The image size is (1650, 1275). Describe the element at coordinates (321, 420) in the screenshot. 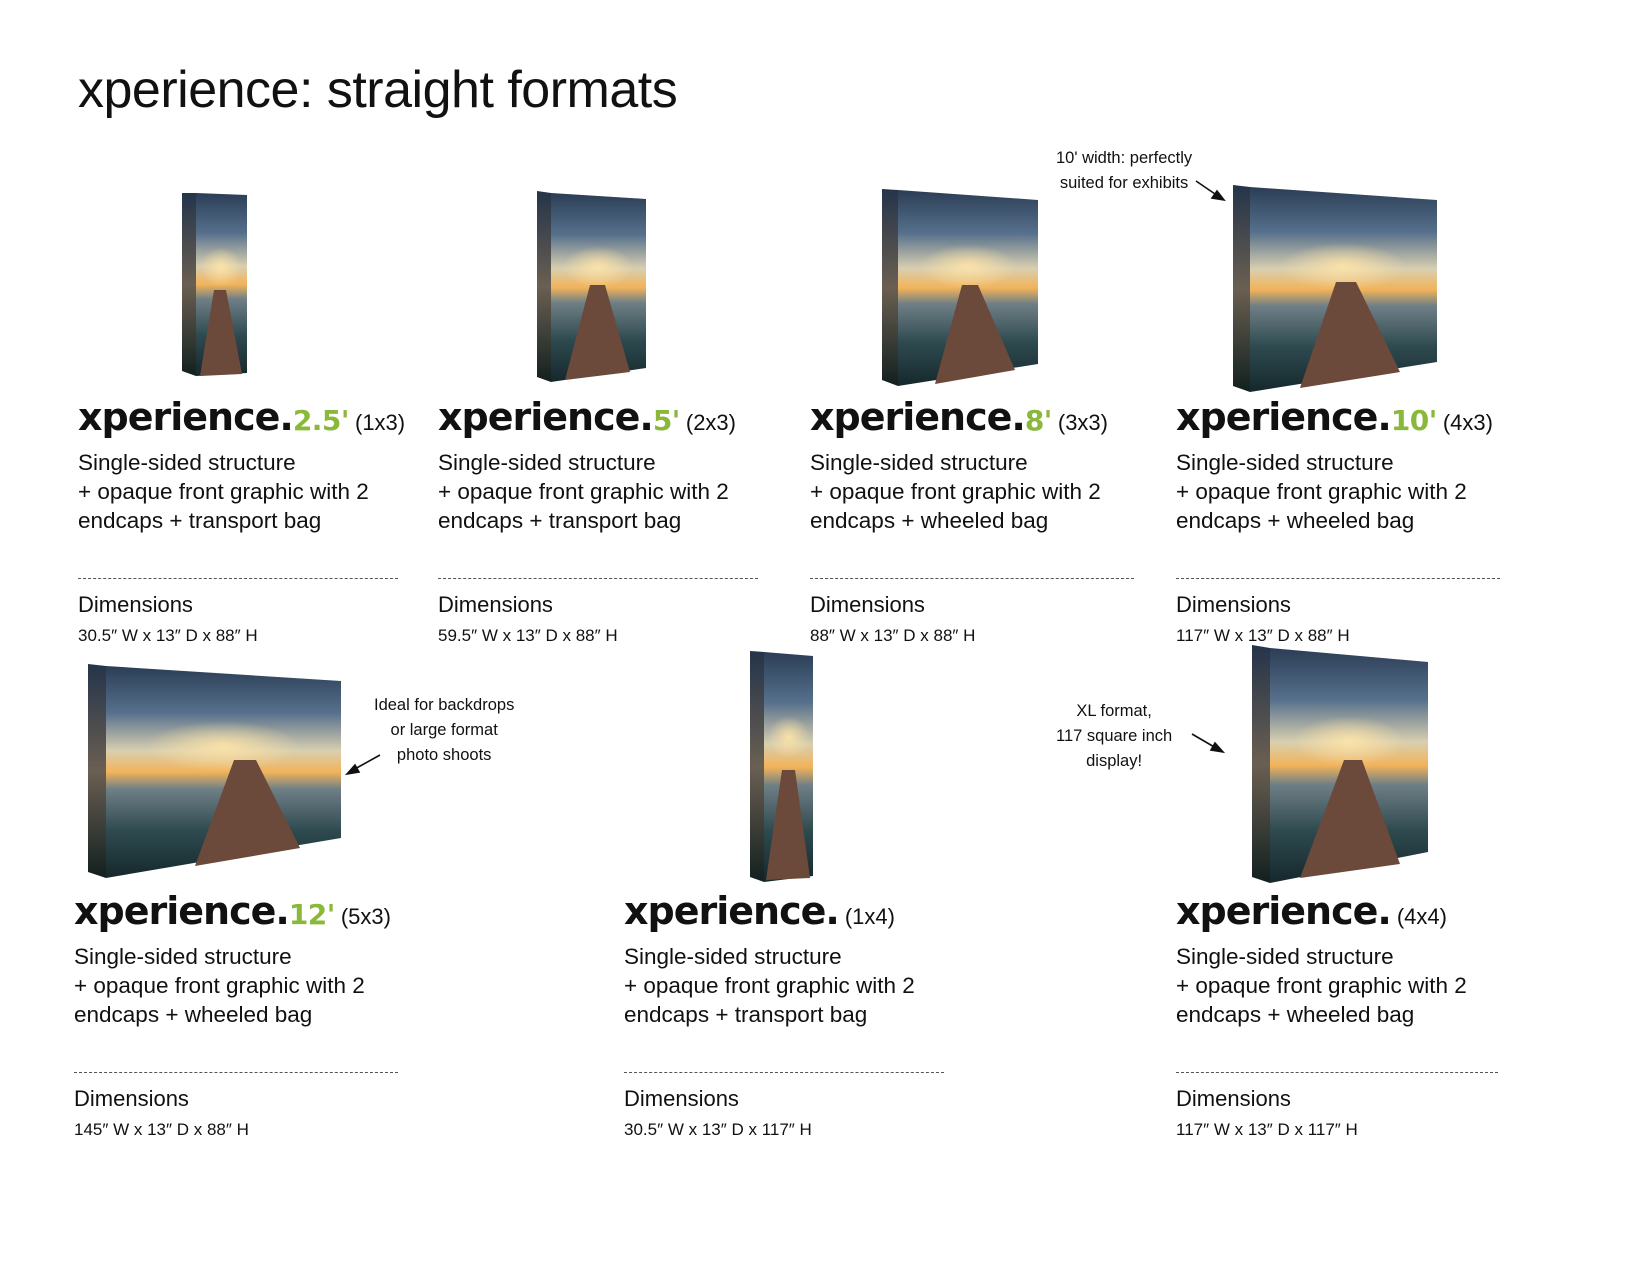

I see `size-label: 2.5'` at that location.